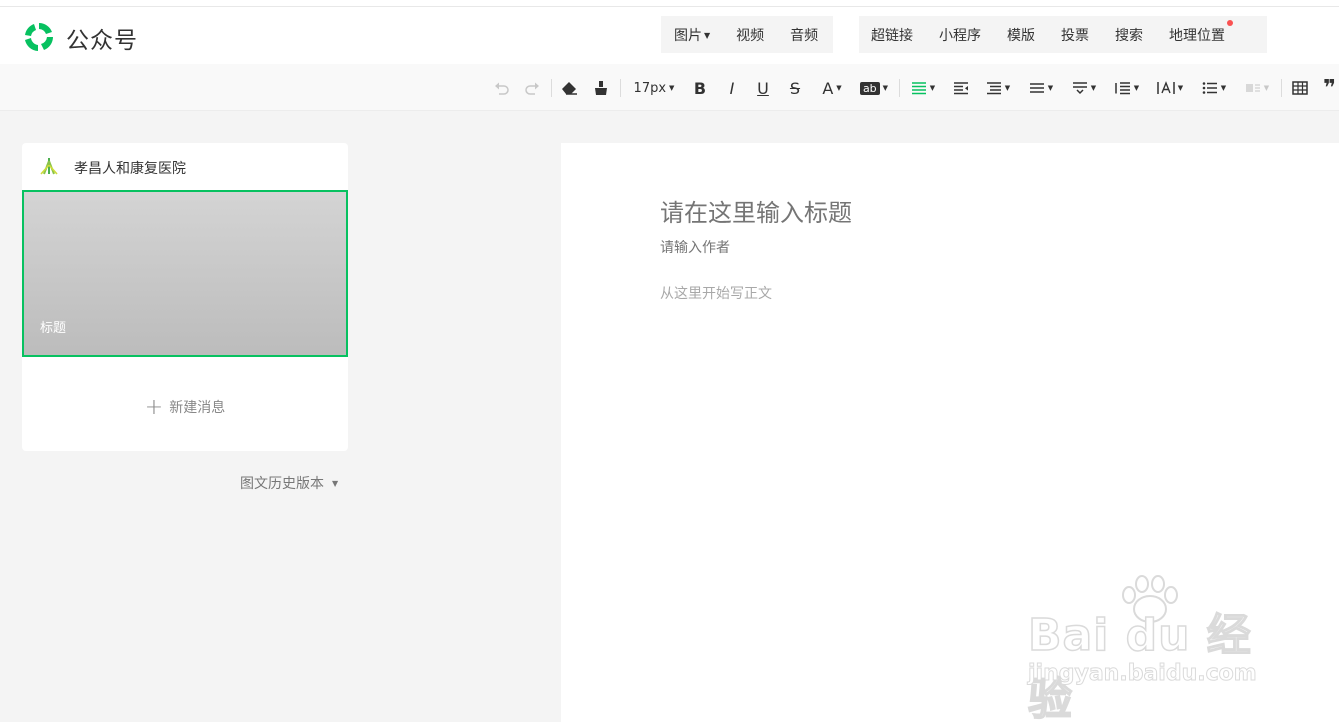  I want to click on history-version-dropdown: 图文历史版本 ▼, so click(289, 483).